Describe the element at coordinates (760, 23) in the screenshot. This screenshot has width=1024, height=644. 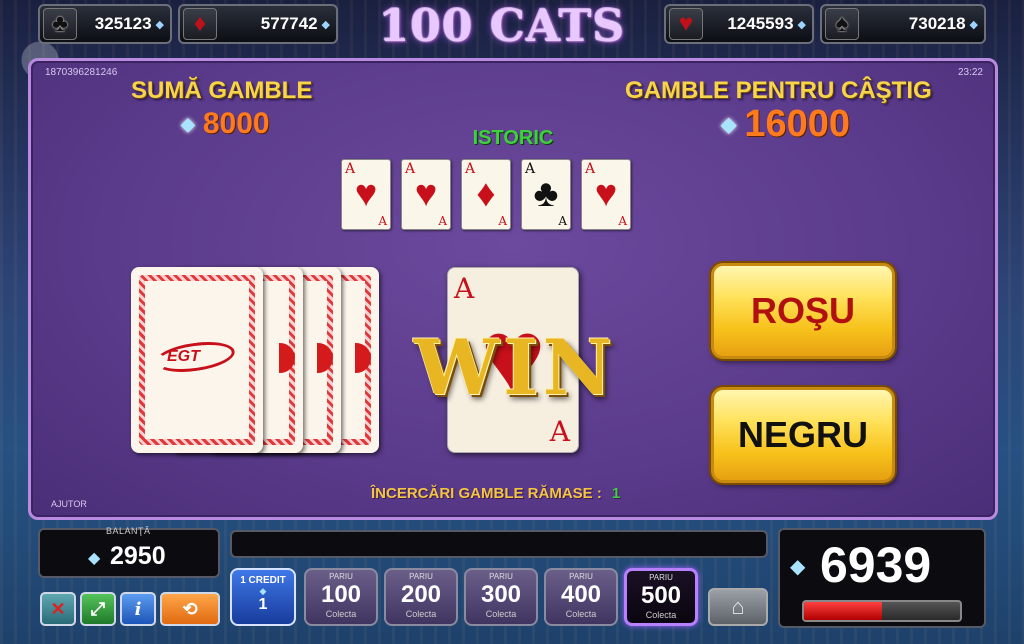
I see `jackpot-value: 1245593` at that location.